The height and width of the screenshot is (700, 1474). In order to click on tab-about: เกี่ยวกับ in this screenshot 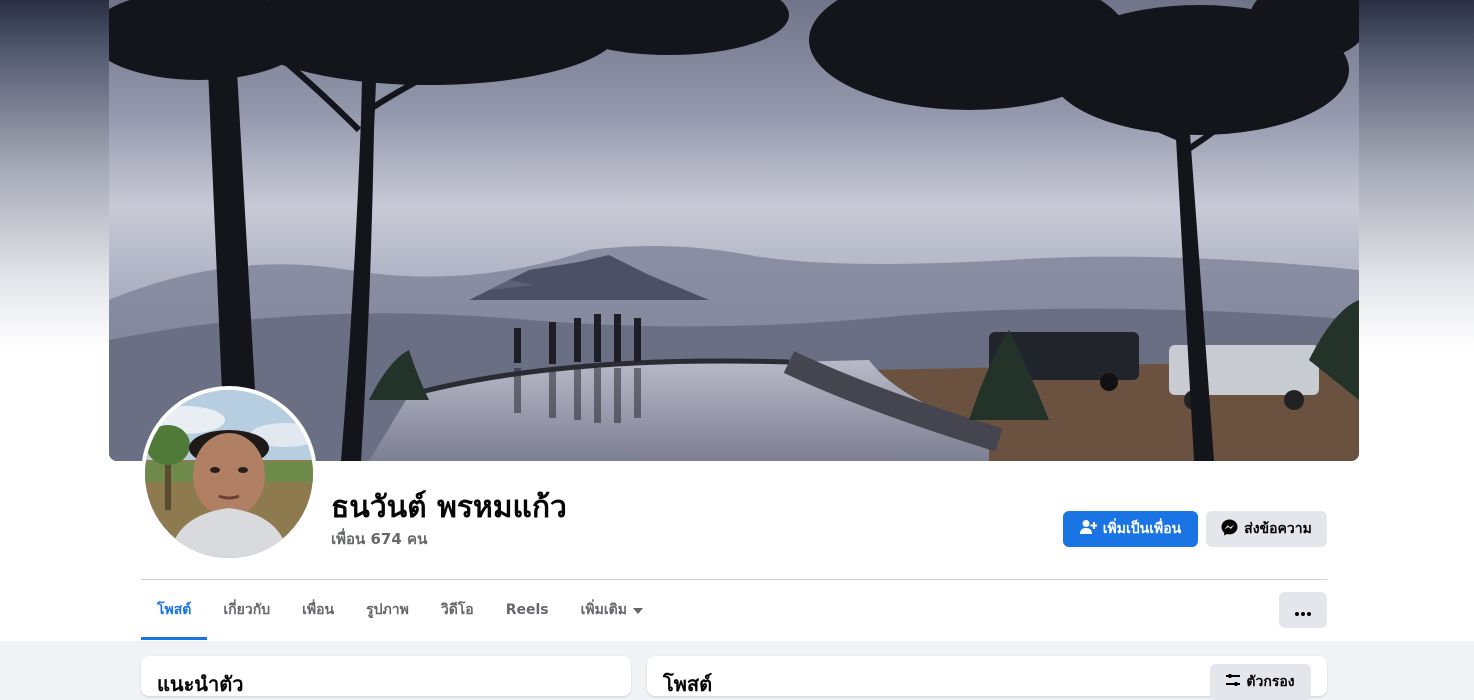, I will do `click(246, 610)`.